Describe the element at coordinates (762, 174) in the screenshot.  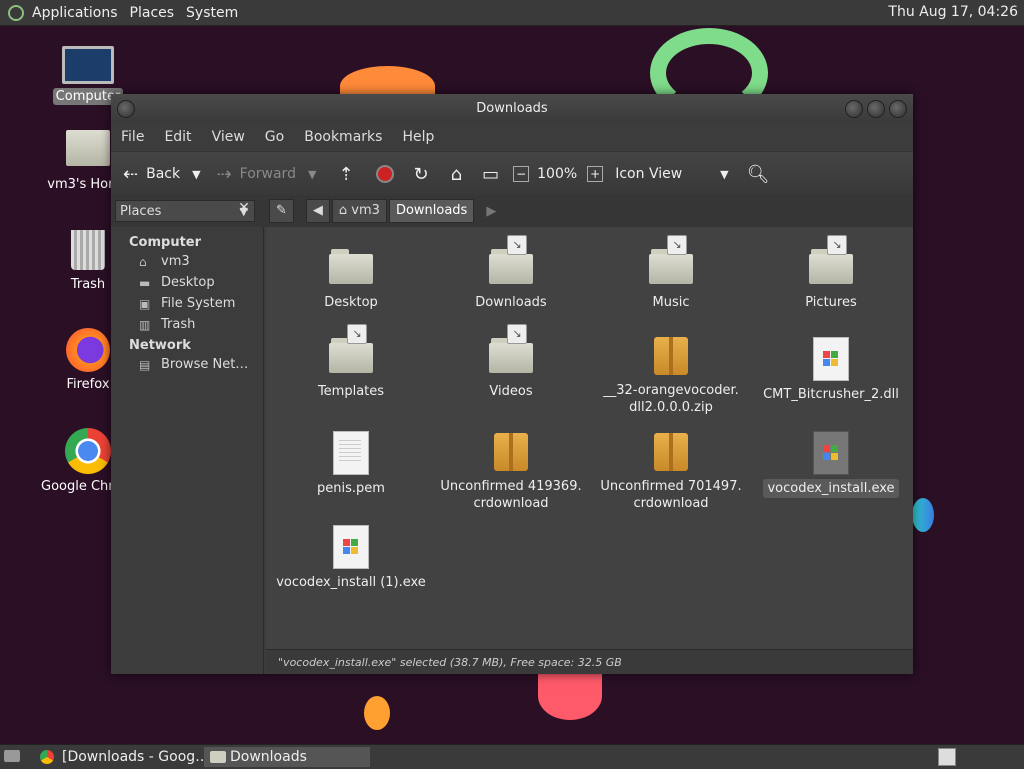
I see `search-button: 🔍︎` at that location.